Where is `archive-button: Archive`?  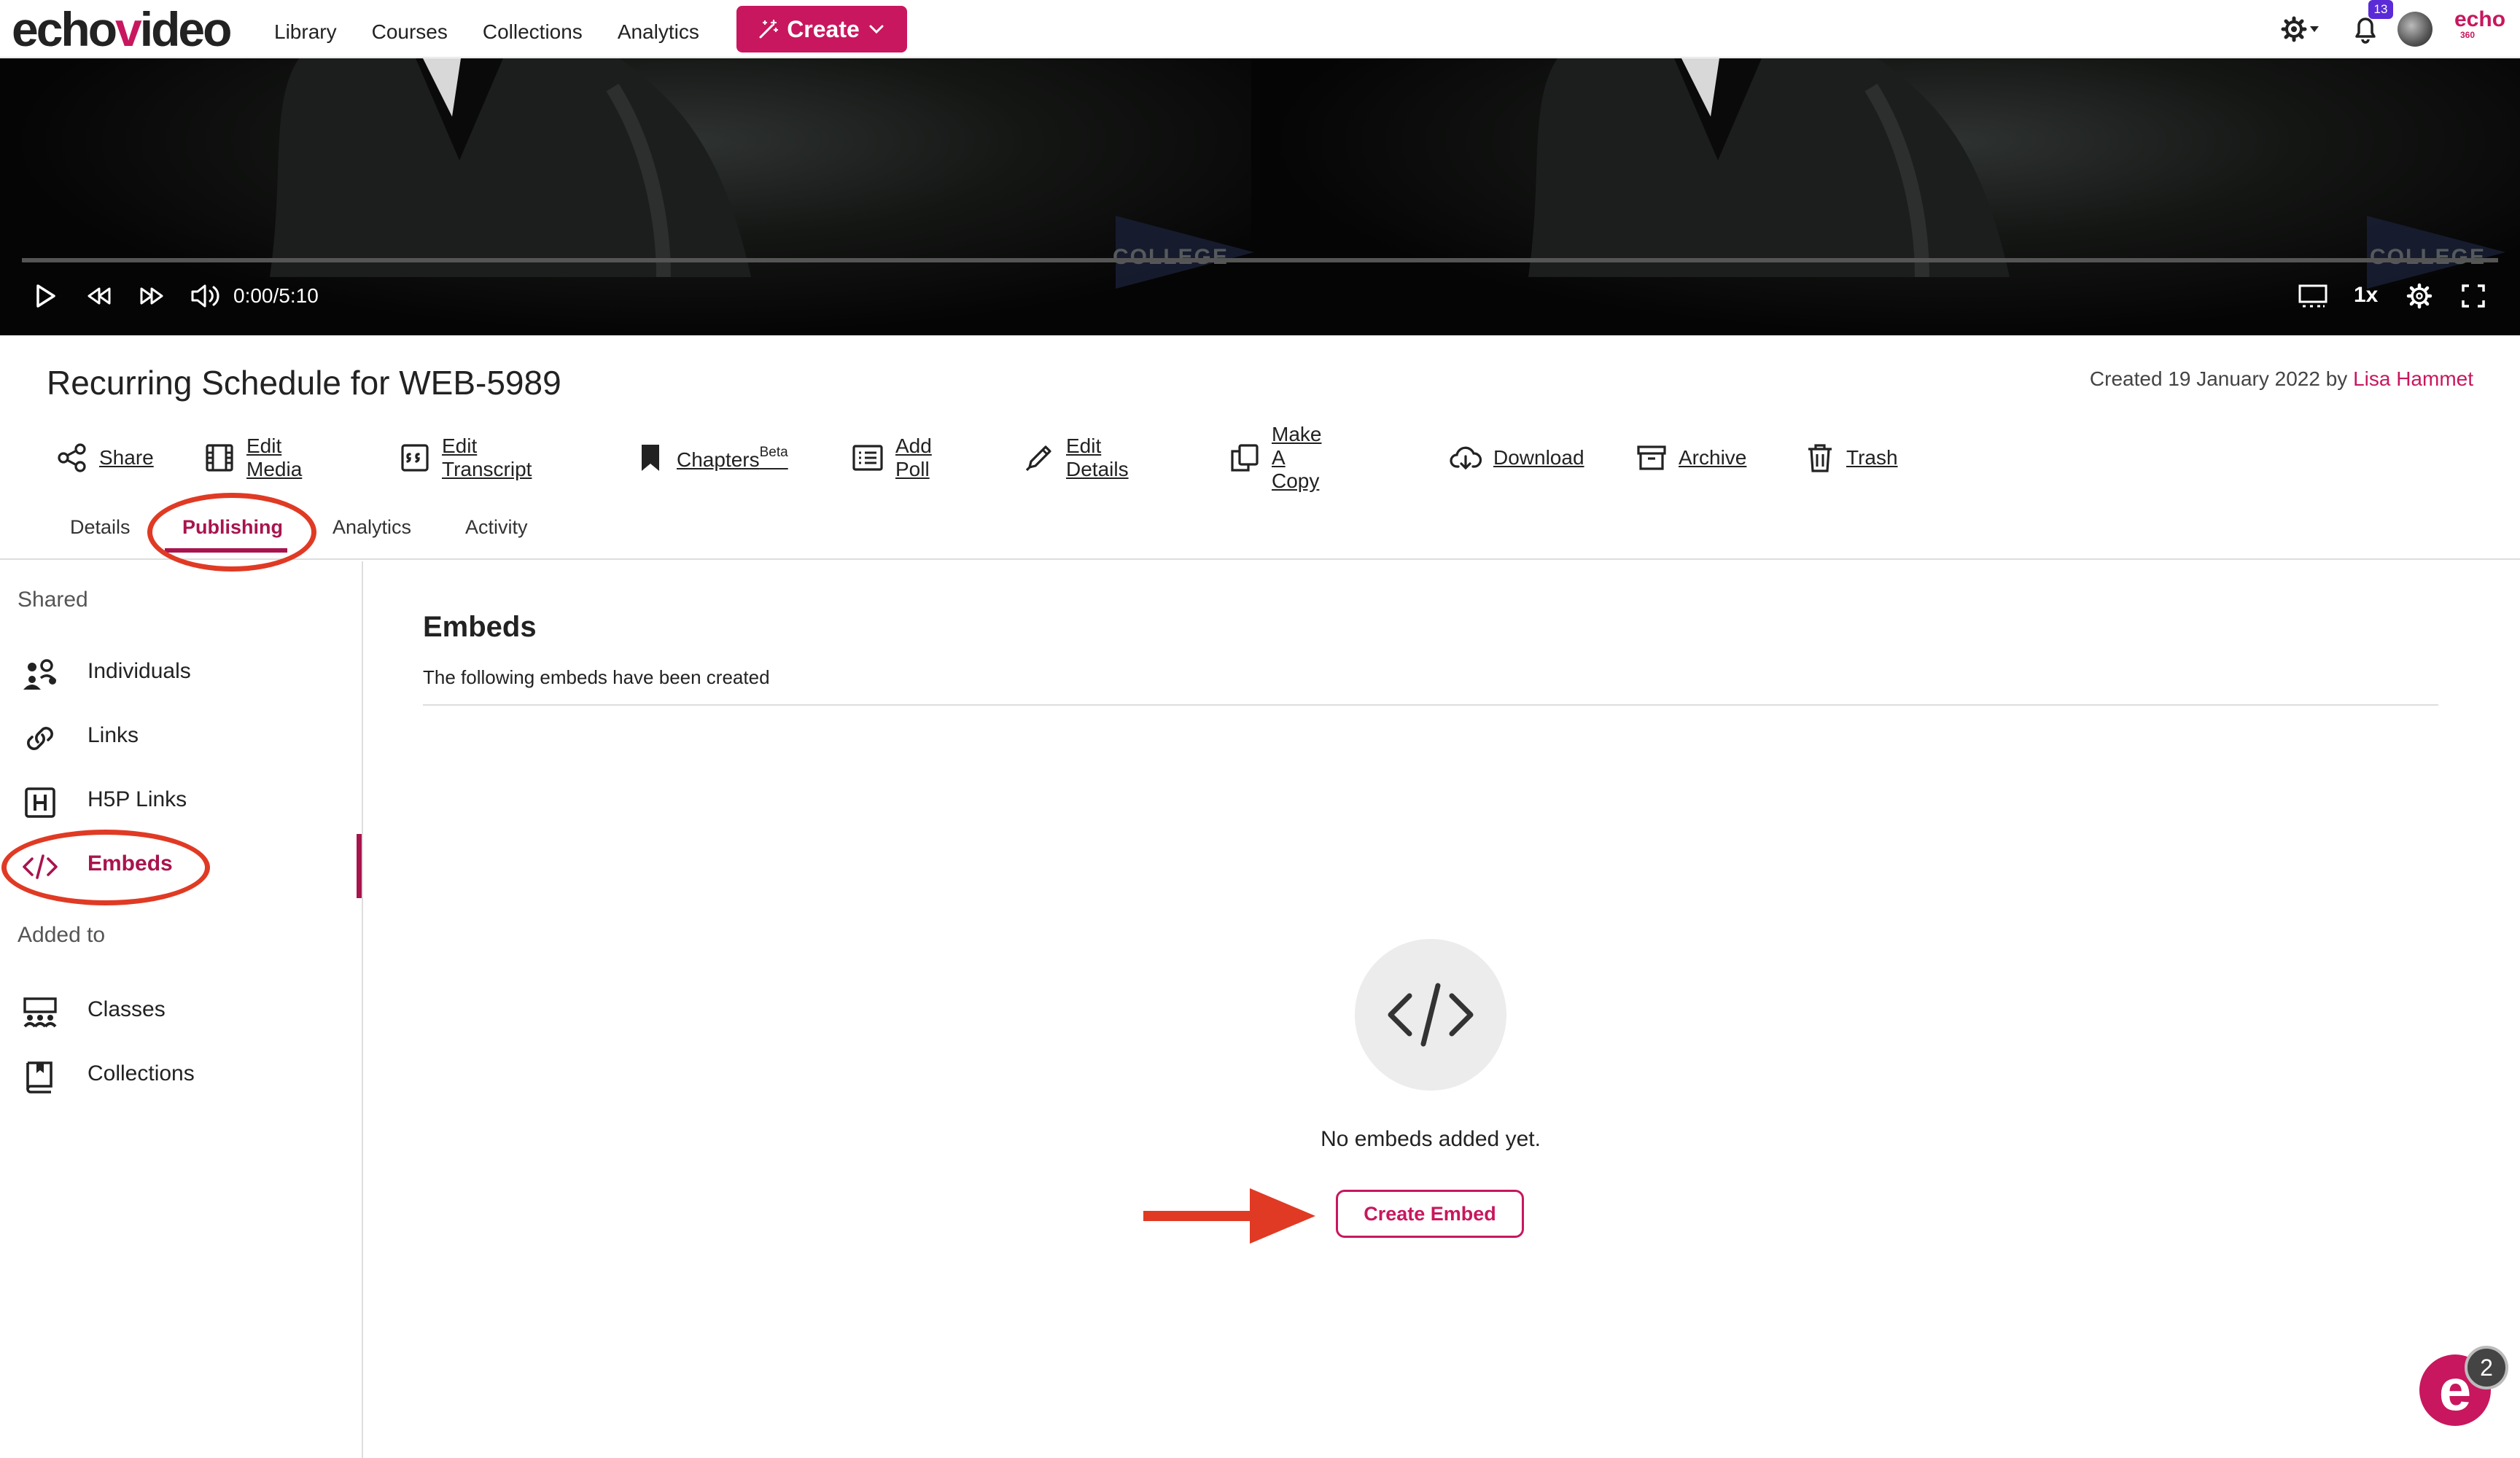
archive-button: Archive is located at coordinates (1691, 457).